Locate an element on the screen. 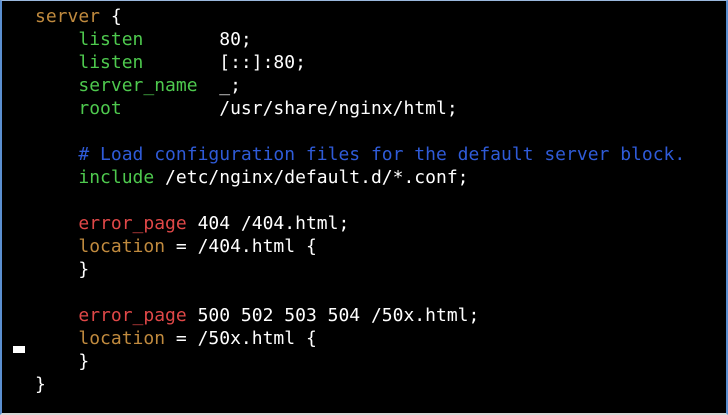 The height and width of the screenshot is (415, 728). code-token-plain: 404 /404.html; is located at coordinates (268, 223).